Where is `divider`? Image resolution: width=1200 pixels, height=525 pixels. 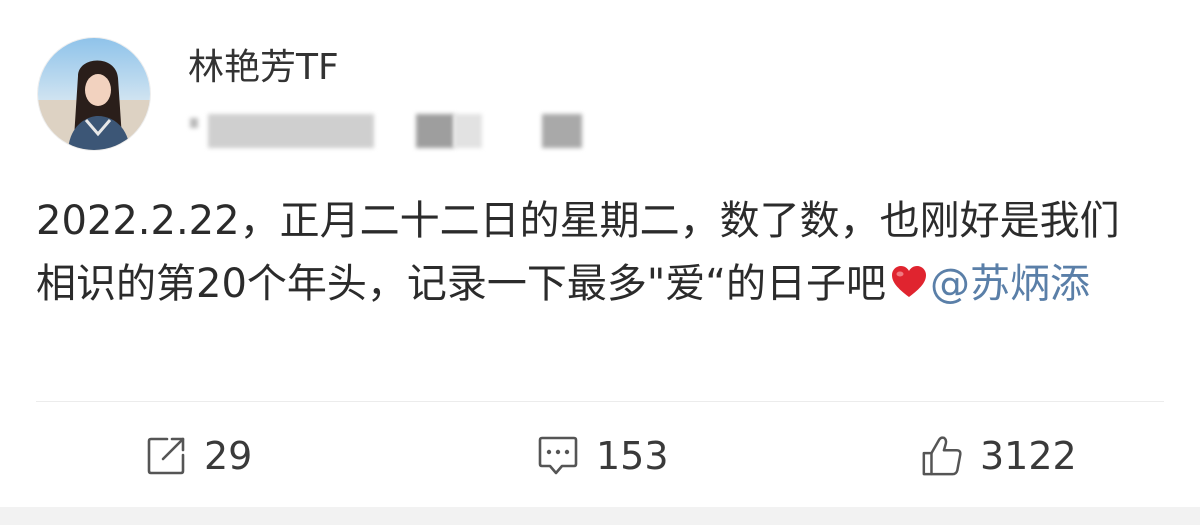
divider is located at coordinates (600, 401).